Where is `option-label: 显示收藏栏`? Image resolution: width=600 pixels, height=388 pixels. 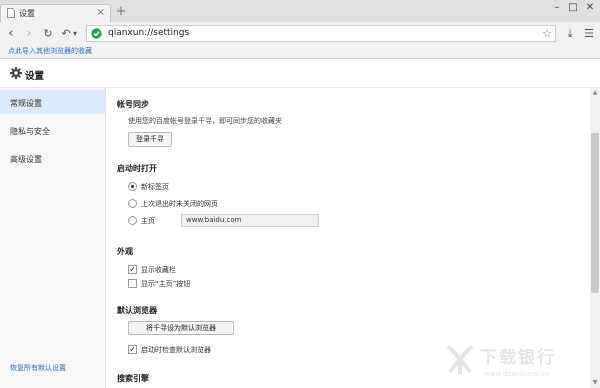 option-label: 显示收藏栏 is located at coordinates (158, 270).